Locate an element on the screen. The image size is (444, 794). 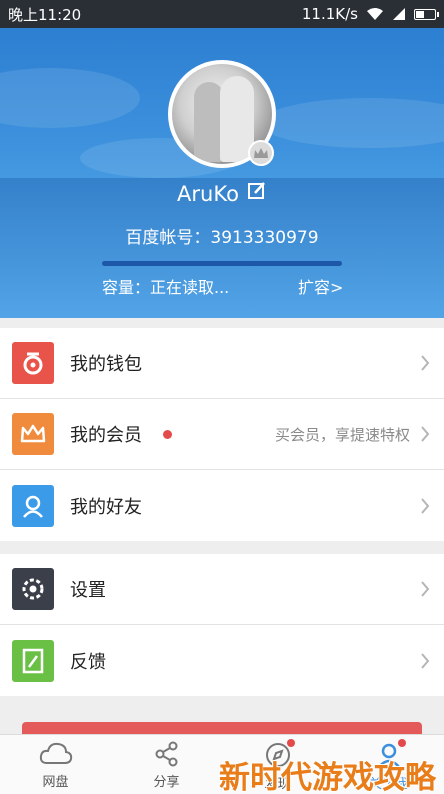
menu-label: 反馈 is located at coordinates (88, 662).